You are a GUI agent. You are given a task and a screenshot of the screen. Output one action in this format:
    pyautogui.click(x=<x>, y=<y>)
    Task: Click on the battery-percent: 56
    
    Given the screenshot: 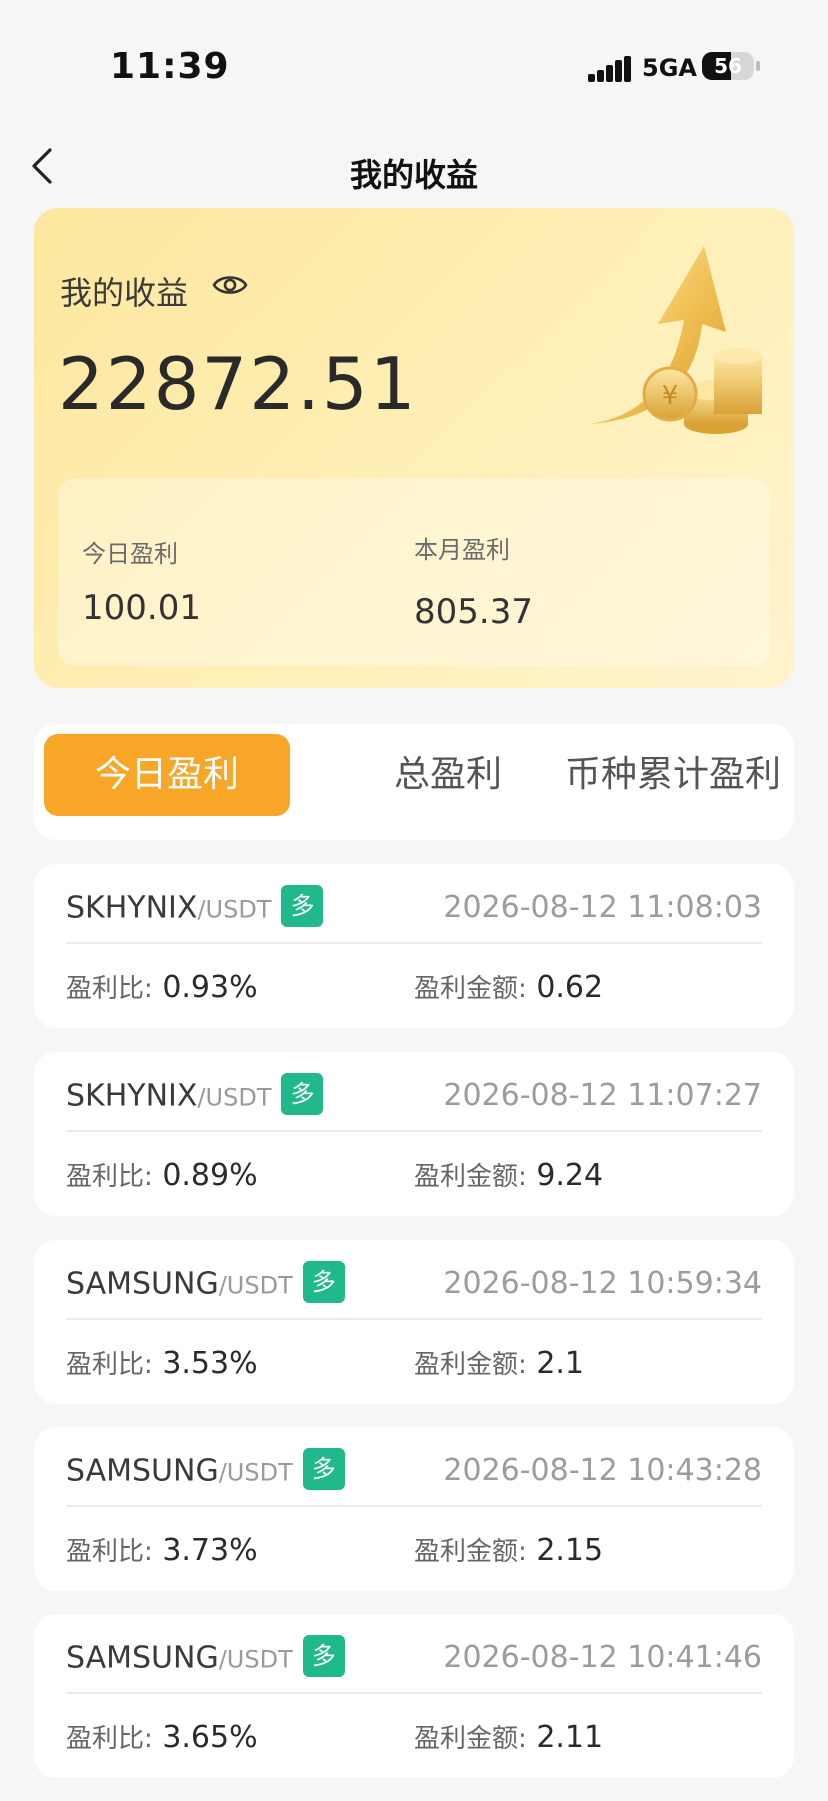 What is the action you would take?
    pyautogui.click(x=728, y=66)
    